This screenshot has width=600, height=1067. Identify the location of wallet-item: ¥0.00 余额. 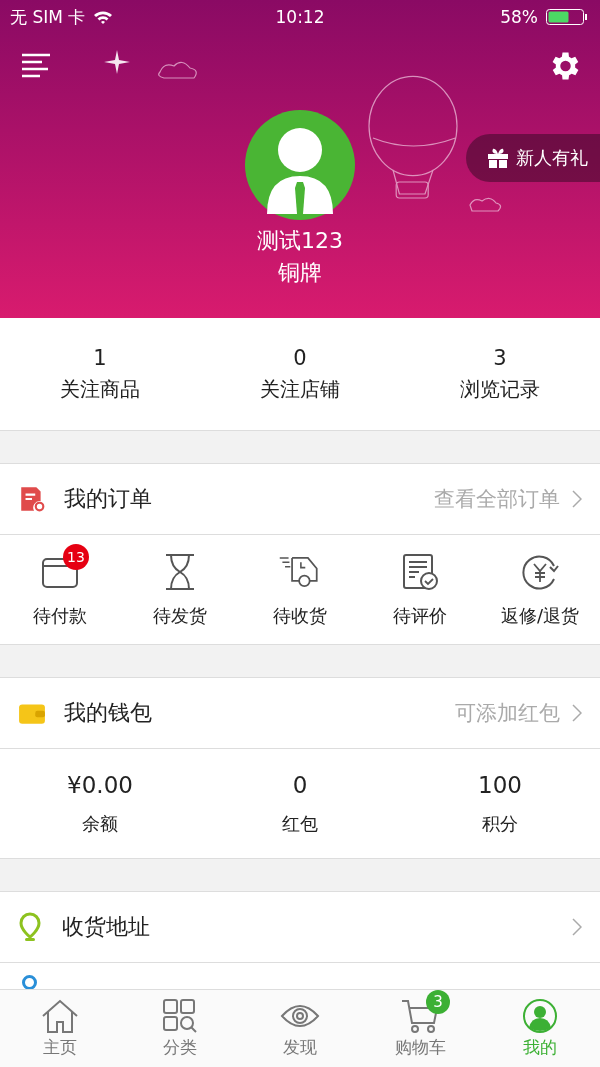
(100, 803).